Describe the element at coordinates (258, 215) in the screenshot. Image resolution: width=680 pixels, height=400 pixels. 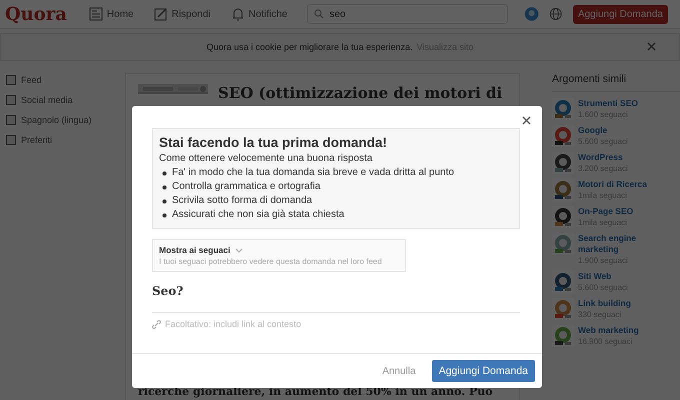
I see `tip-text: Assicurati che non sia già stata chiesta` at that location.